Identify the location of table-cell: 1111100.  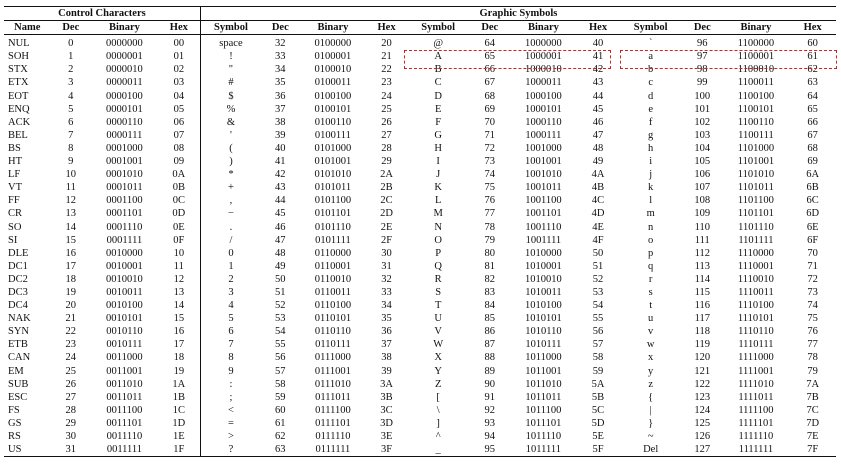
(756, 410).